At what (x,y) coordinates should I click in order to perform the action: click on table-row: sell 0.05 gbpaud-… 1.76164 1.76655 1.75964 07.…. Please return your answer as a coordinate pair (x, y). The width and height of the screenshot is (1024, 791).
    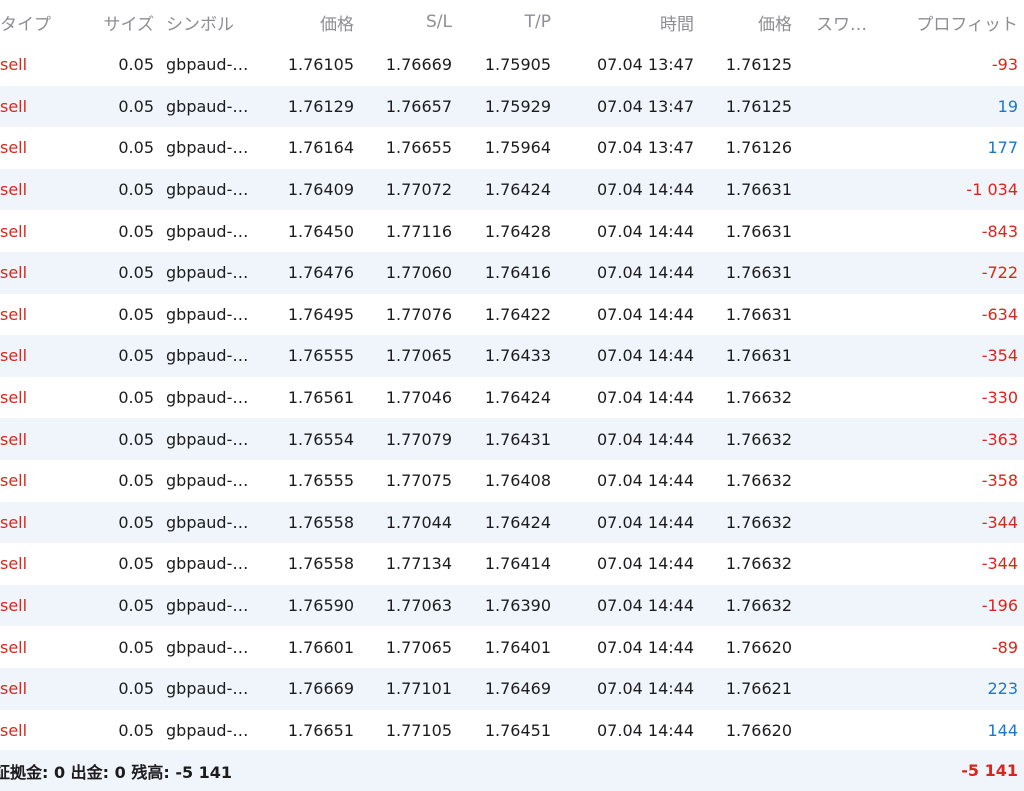
    Looking at the image, I should click on (512, 148).